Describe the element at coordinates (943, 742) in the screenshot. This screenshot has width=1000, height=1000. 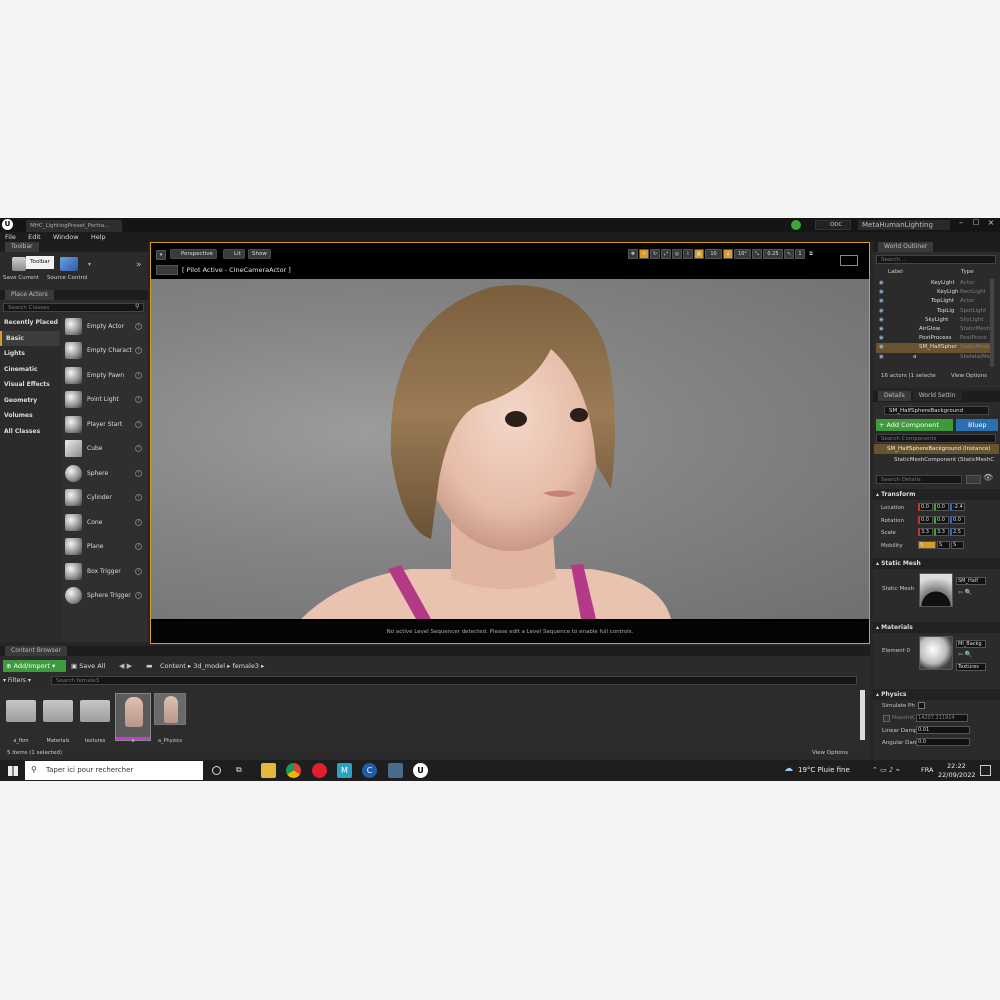
I see `angular-damping-field: 0.0` at that location.